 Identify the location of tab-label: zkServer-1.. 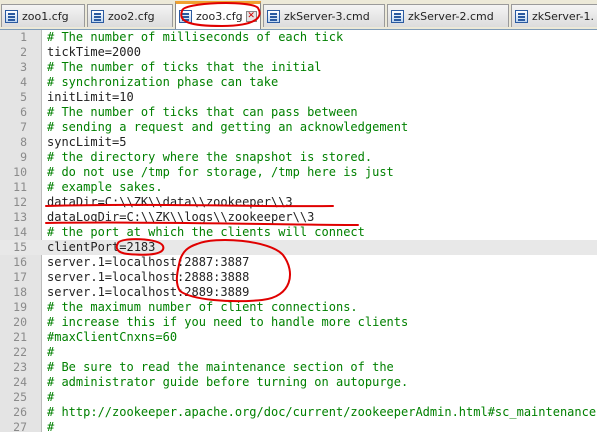
(563, 16).